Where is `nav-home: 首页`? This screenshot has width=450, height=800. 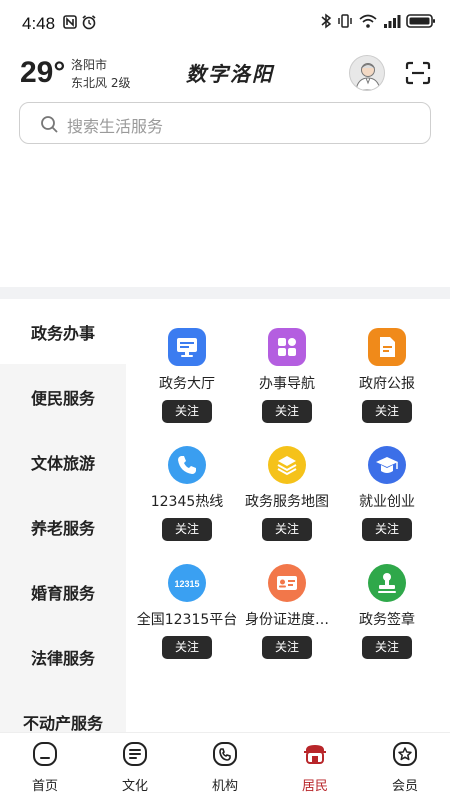 nav-home: 首页 is located at coordinates (45, 766).